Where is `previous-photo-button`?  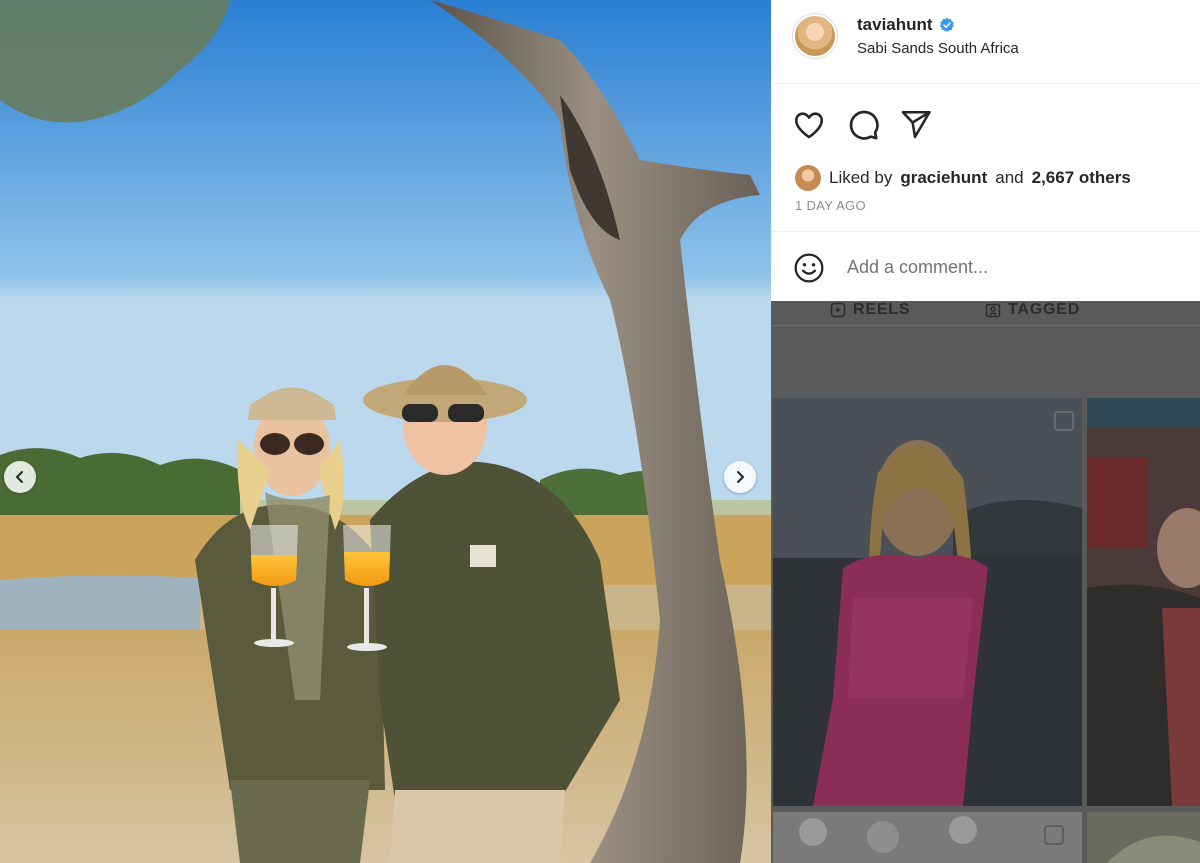 previous-photo-button is located at coordinates (20, 477).